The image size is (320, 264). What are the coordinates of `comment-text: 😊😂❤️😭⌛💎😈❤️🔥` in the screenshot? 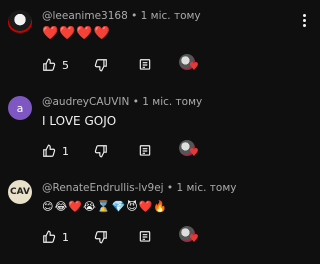 It's located at (105, 206).